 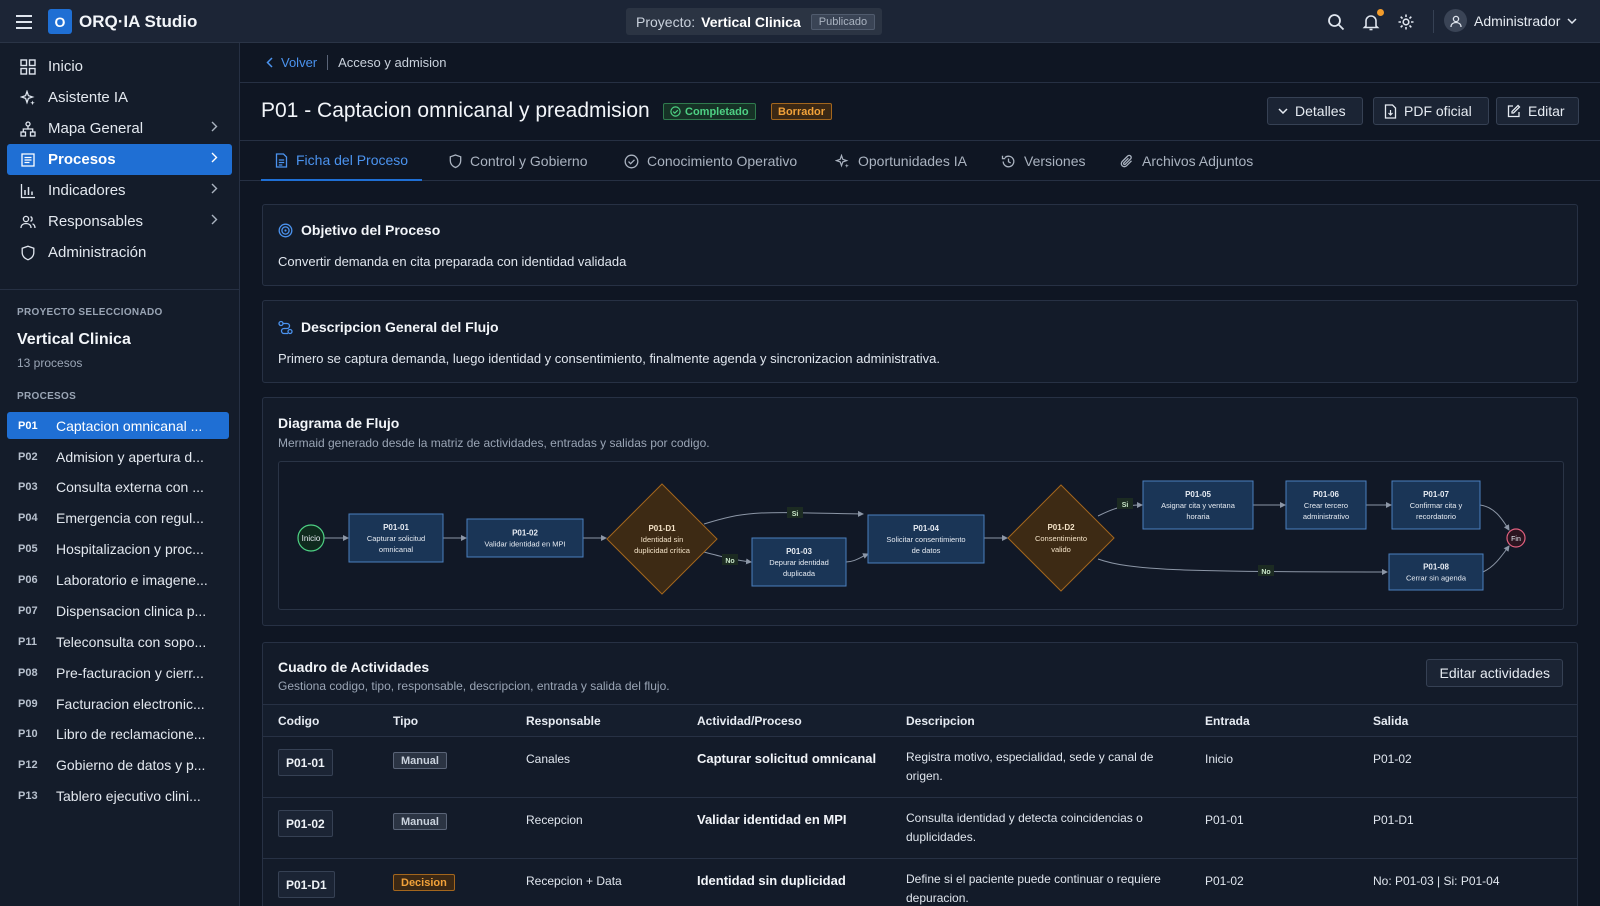 I want to click on back-label: Volver, so click(x=299, y=62).